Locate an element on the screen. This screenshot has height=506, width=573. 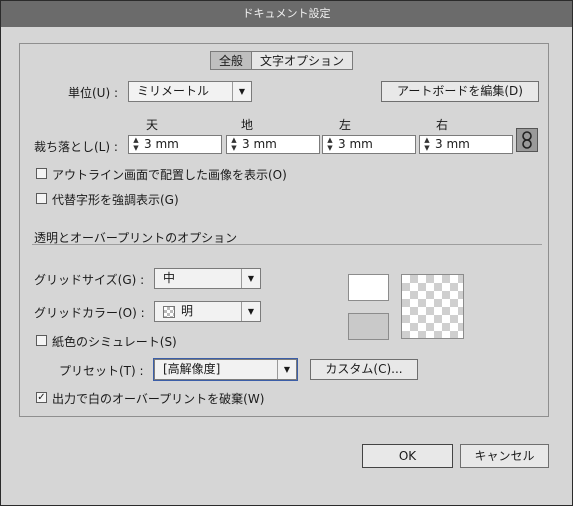
units-select: ミリメートル ▼ is located at coordinates (190, 91).